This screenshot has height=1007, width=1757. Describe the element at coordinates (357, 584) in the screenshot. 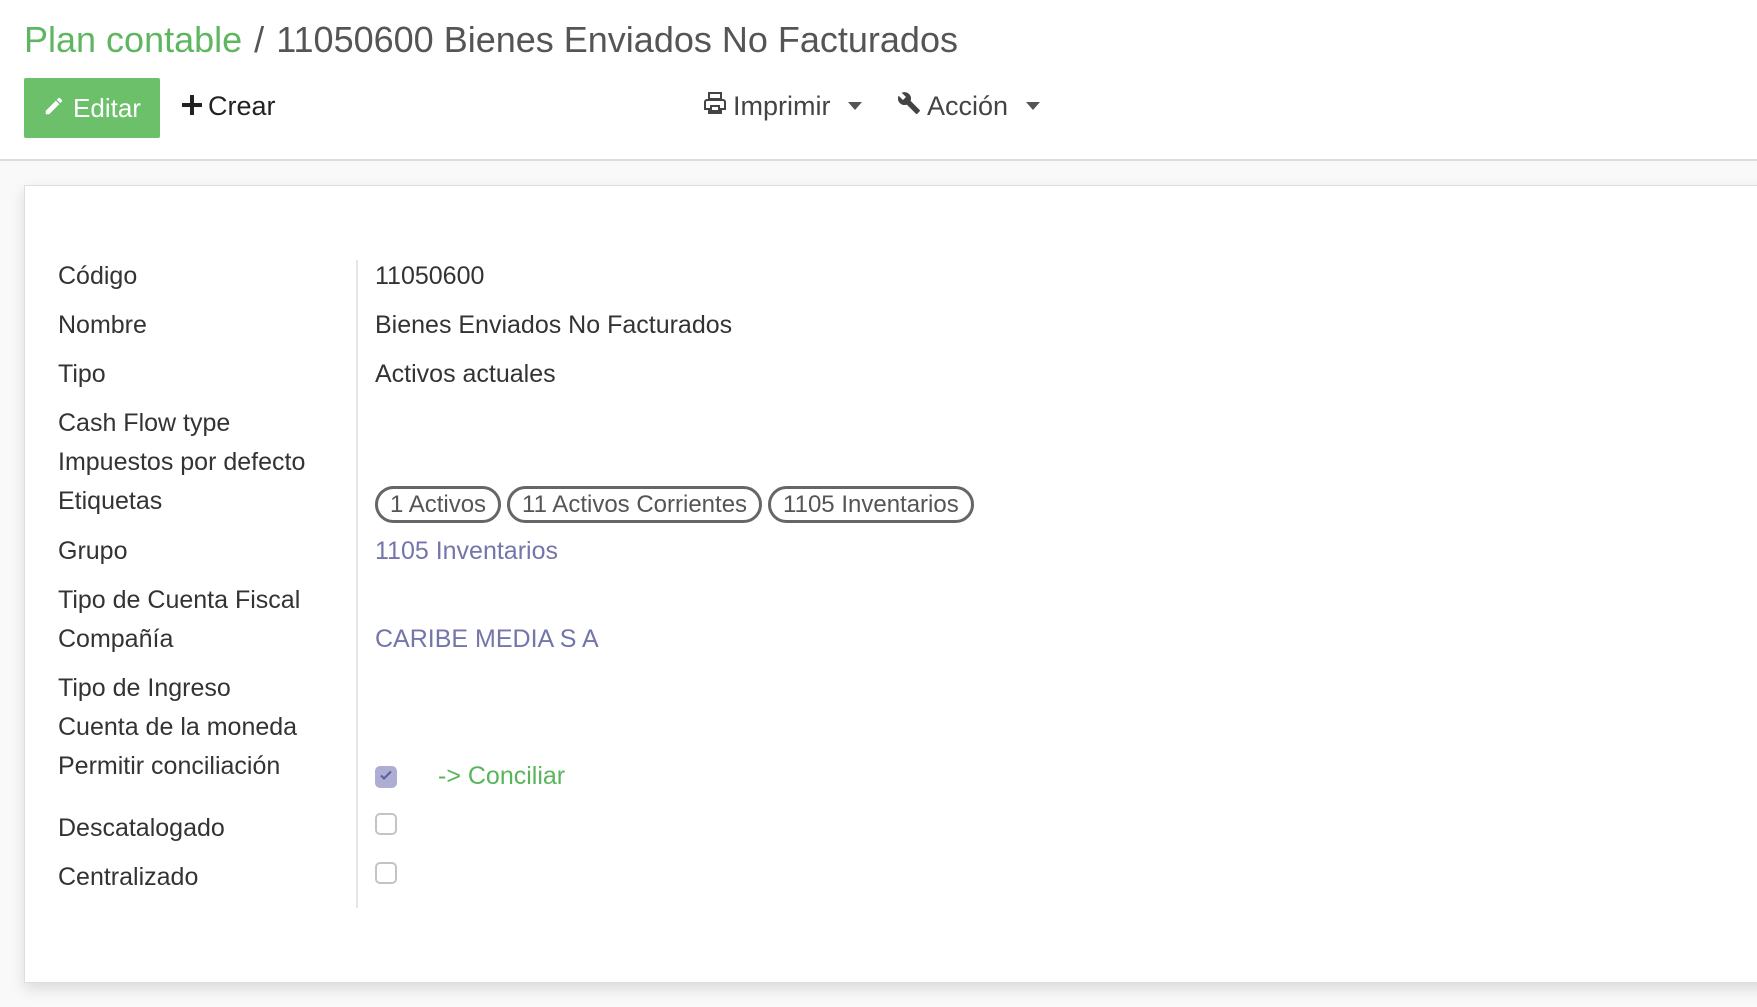

I see `label-divider` at that location.